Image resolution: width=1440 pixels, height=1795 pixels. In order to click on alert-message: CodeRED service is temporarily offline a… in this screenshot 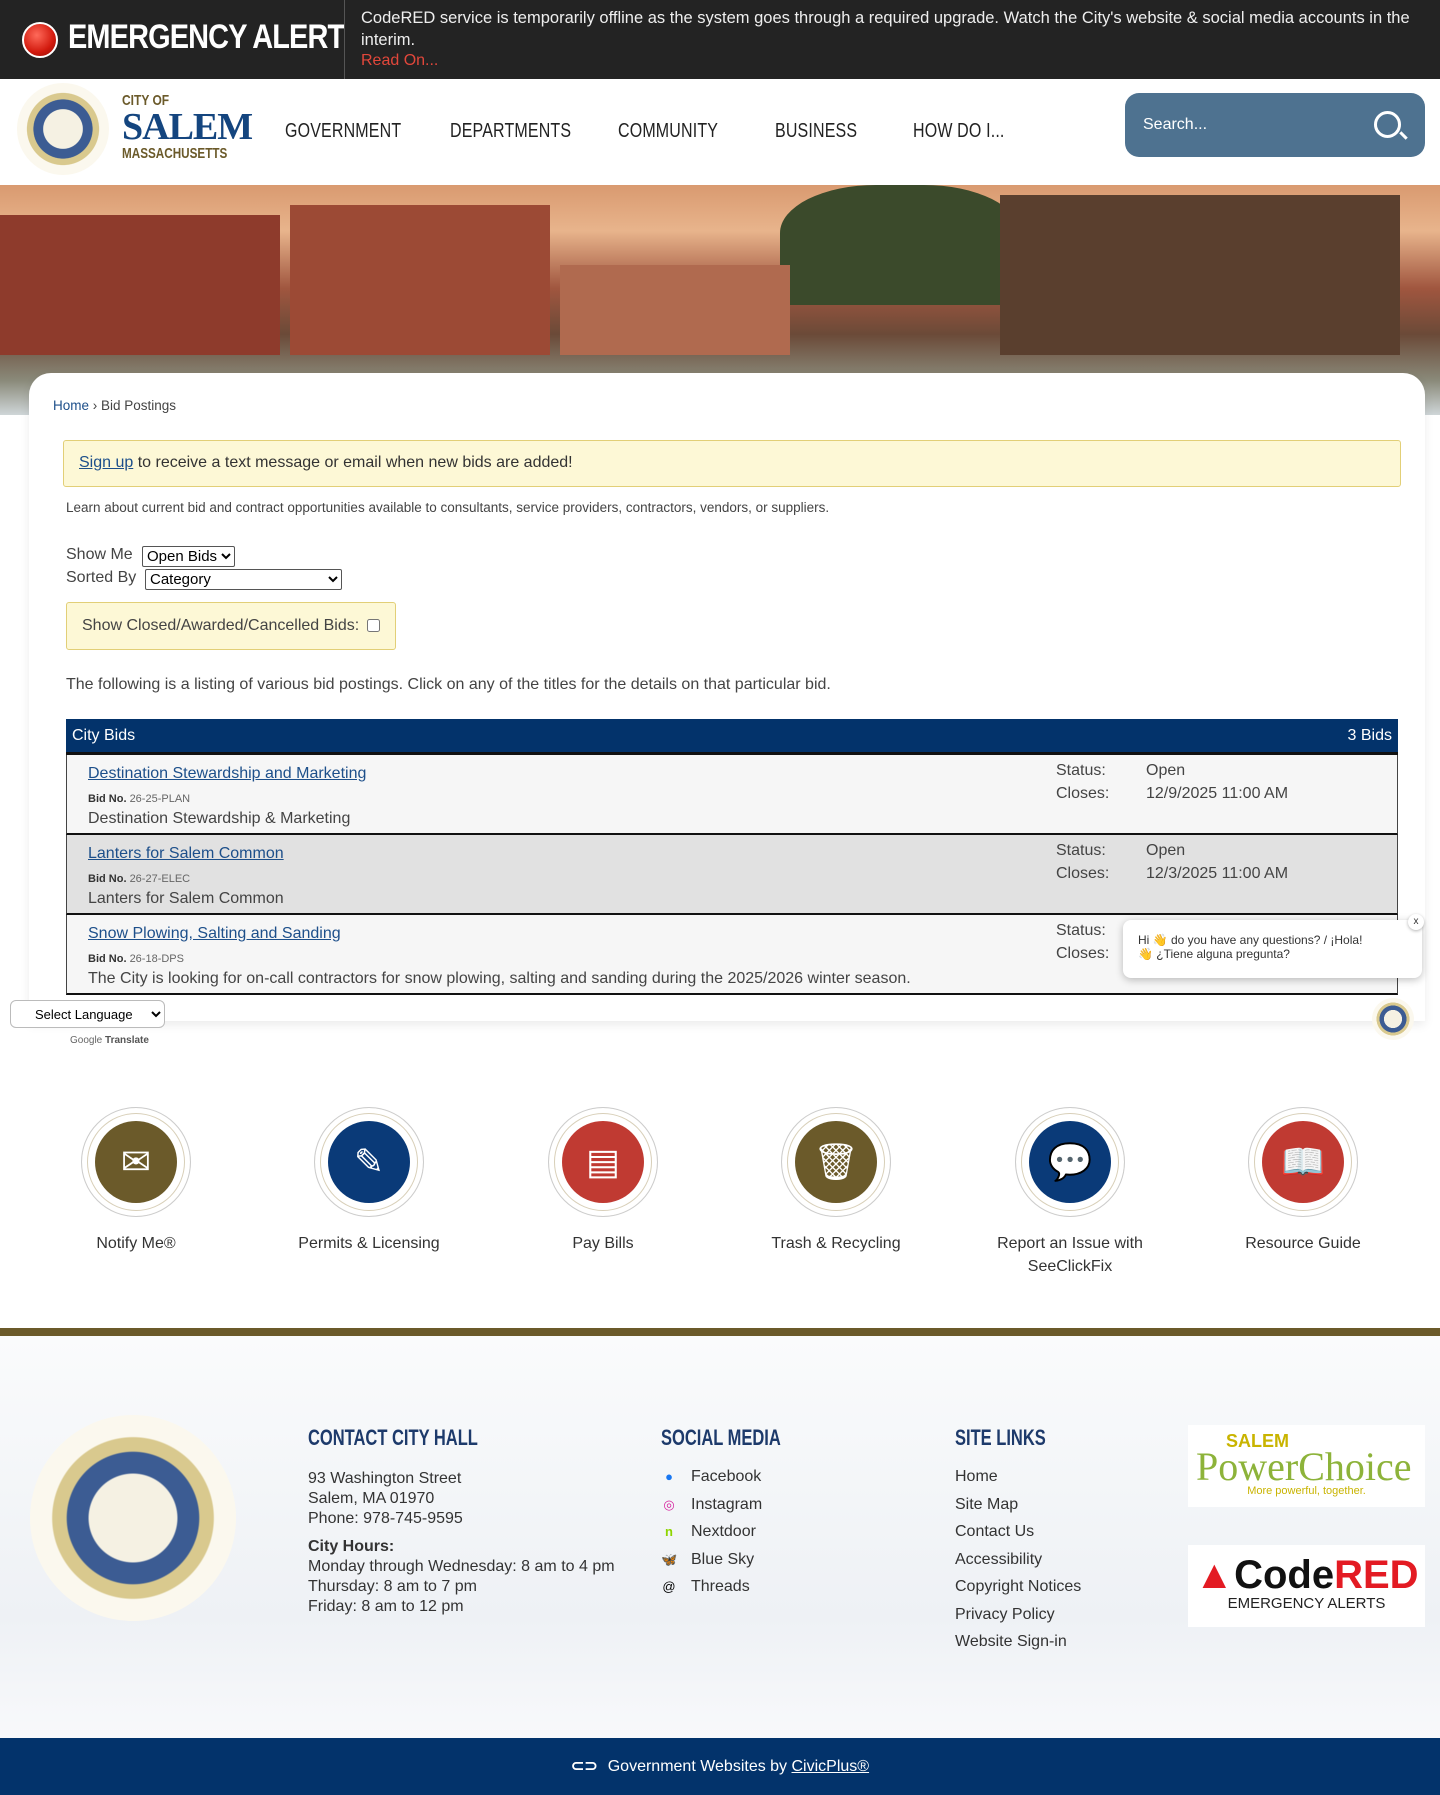, I will do `click(885, 29)`.